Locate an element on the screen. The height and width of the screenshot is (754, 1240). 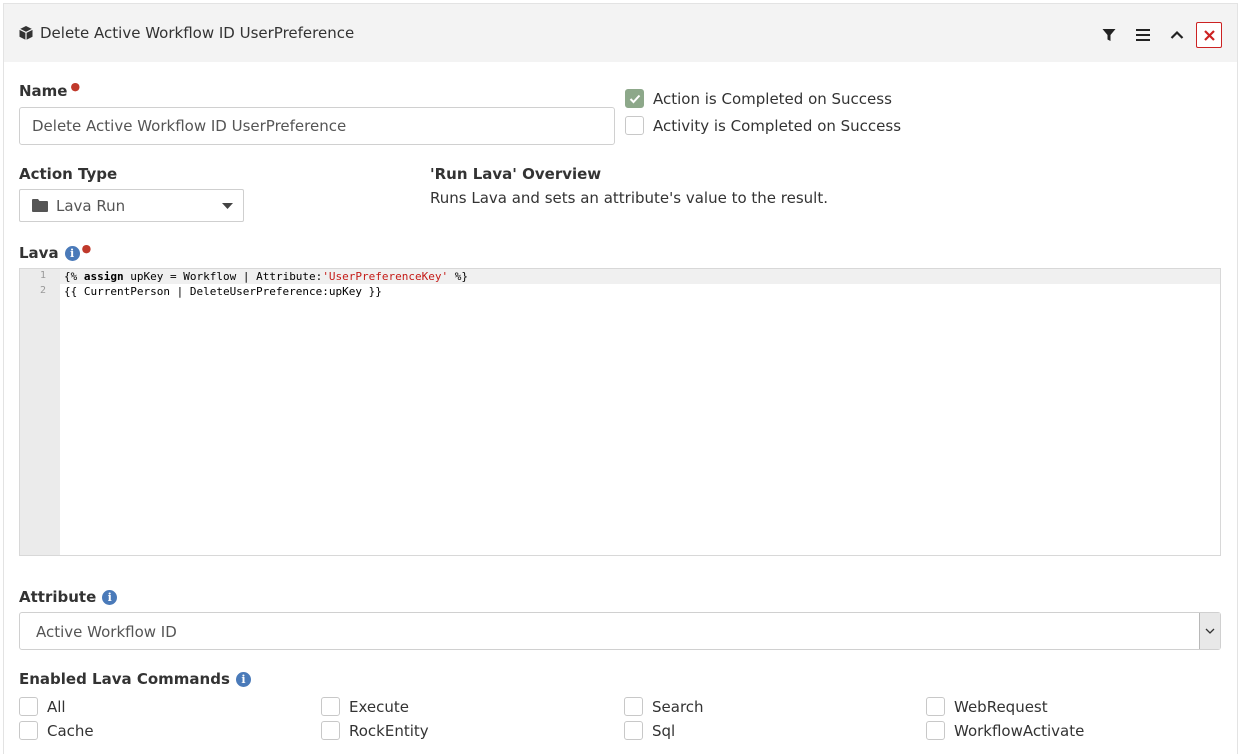
code-keyword: assign is located at coordinates (103, 276).